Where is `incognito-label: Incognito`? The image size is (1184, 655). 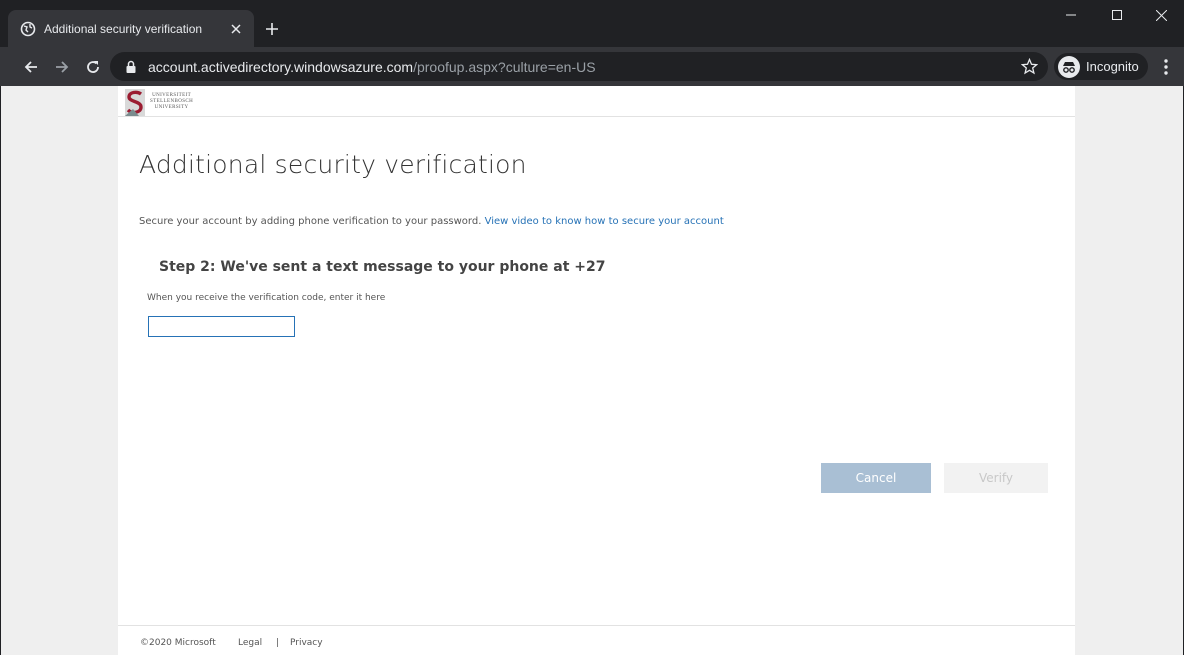
incognito-label: Incognito is located at coordinates (1112, 66).